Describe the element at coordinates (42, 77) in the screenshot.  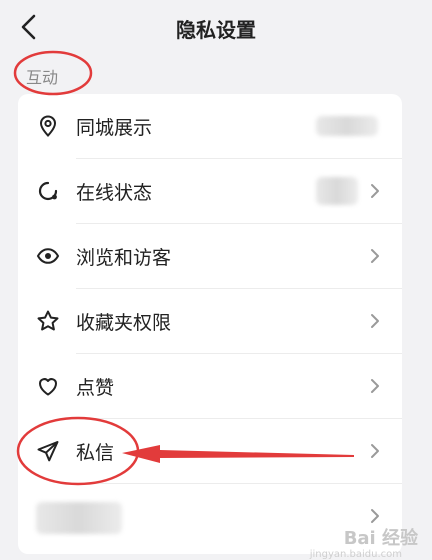
I see `section-label: 互动` at that location.